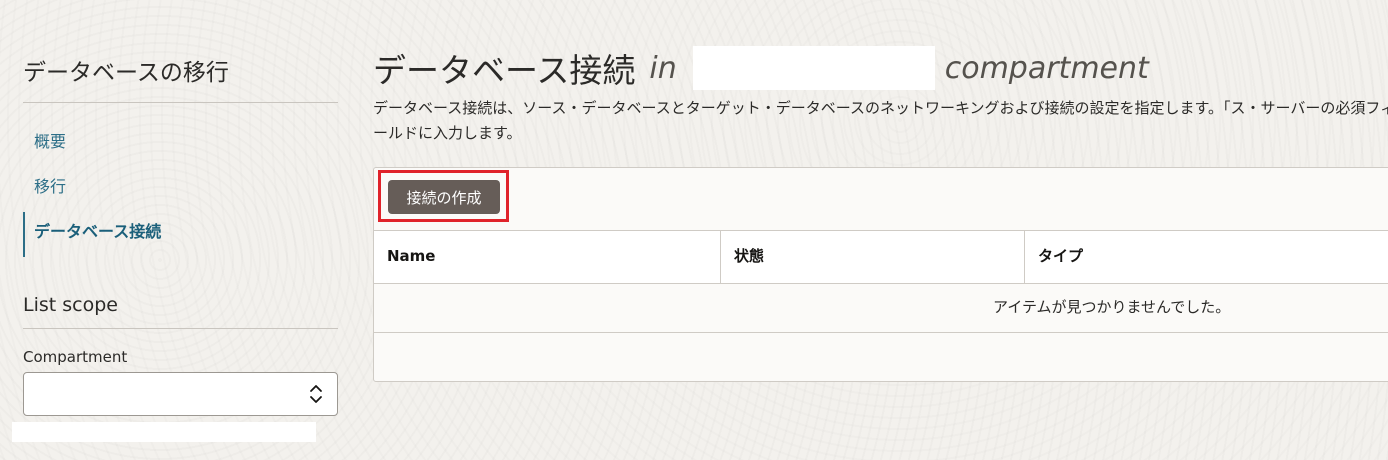 This screenshot has height=460, width=1388. What do you see at coordinates (75, 357) in the screenshot?
I see `compartment-label: Compartment` at bounding box center [75, 357].